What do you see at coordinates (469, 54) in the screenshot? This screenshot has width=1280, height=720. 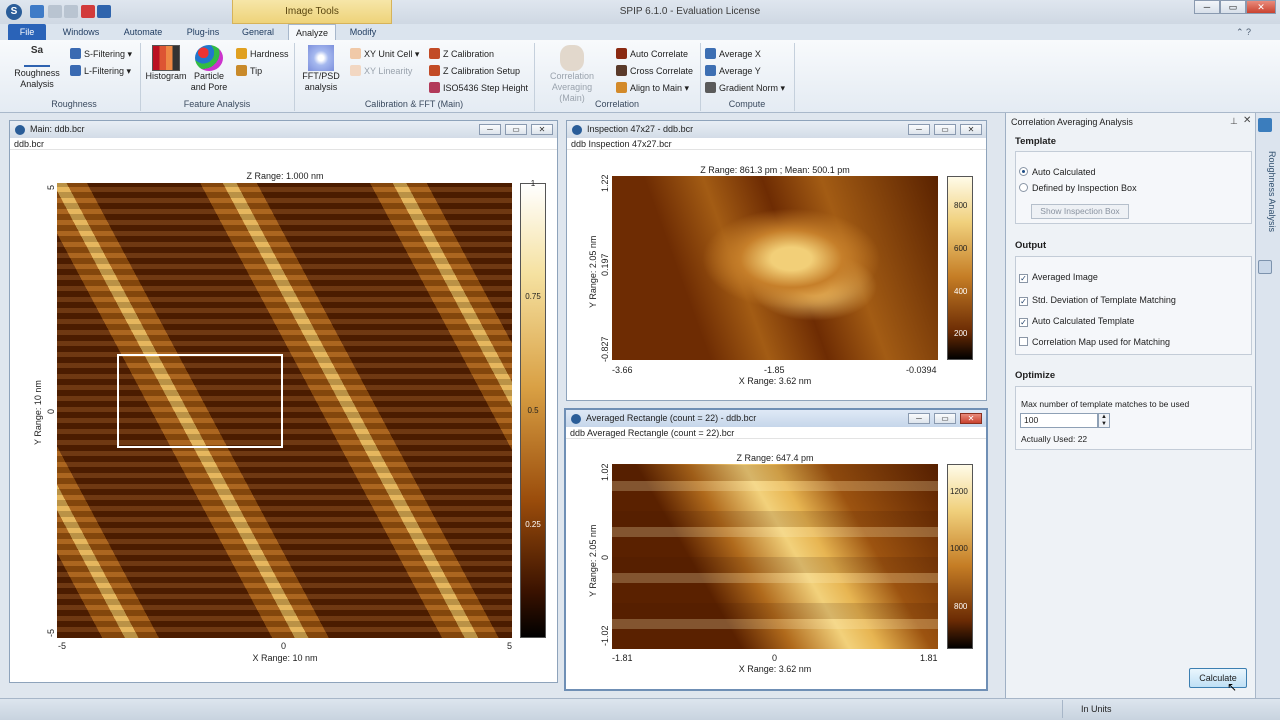 I see `z-calibration-label: Z Calibration` at bounding box center [469, 54].